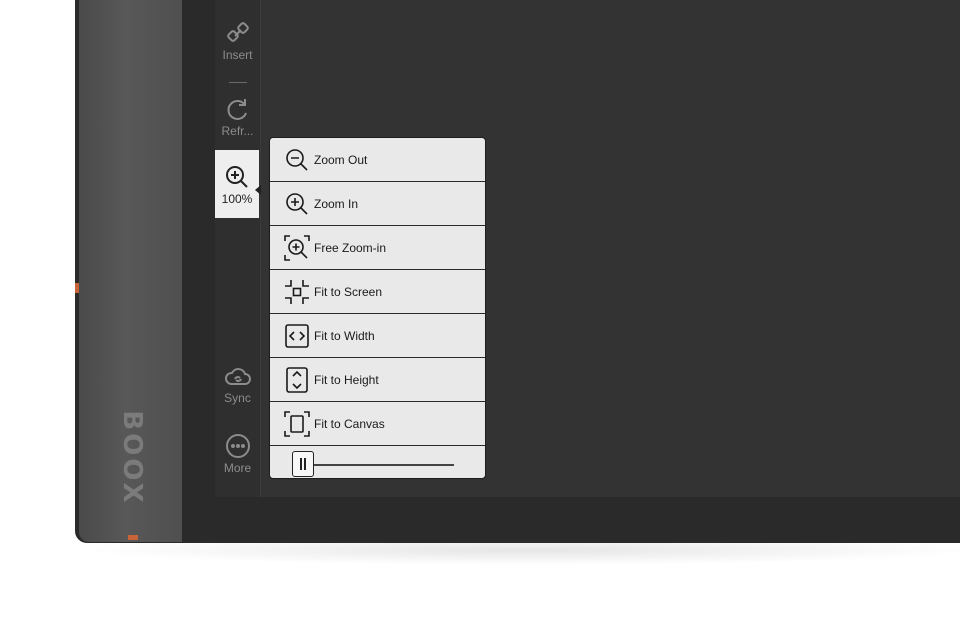  I want to click on menu-item-zoom-out: Zoom Out, so click(377, 160).